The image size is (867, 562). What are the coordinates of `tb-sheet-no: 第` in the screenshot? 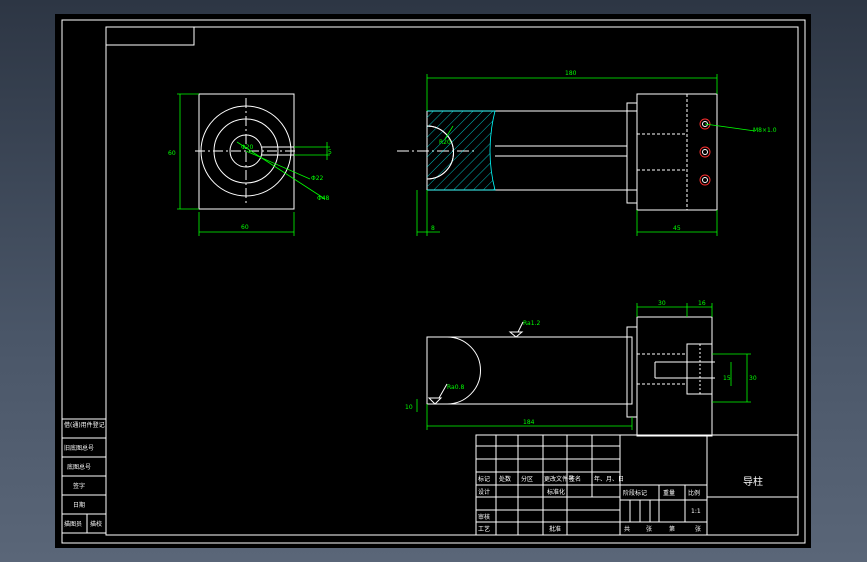 It's located at (672, 529).